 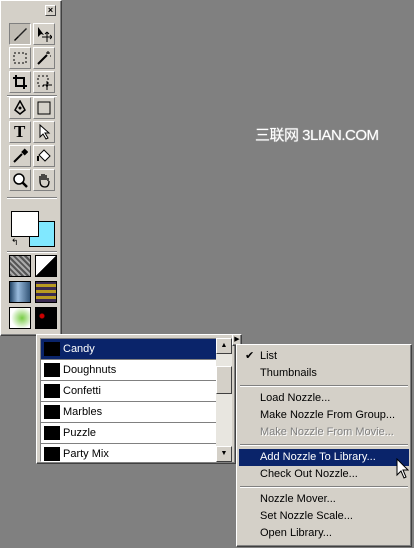 I want to click on marquee-icon, so click(x=20, y=58).